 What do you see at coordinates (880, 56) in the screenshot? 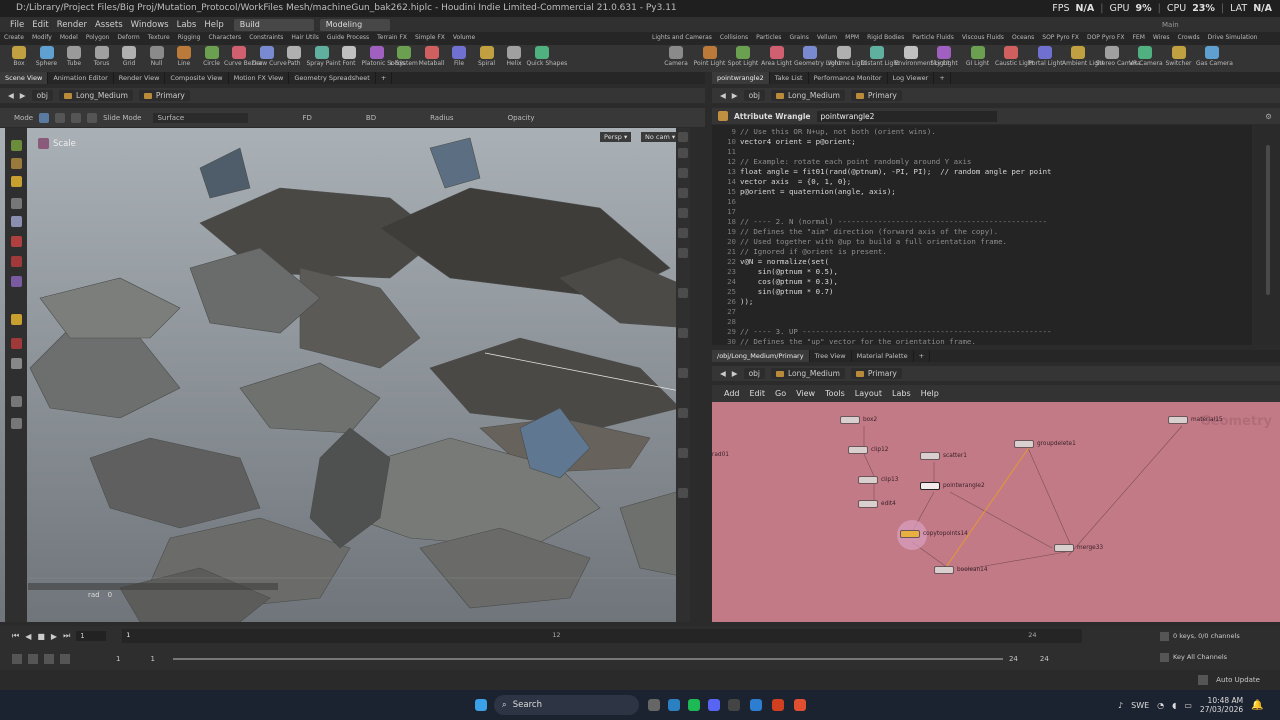
I see `shelf-tool-distant-light: Distant Light` at bounding box center [880, 56].